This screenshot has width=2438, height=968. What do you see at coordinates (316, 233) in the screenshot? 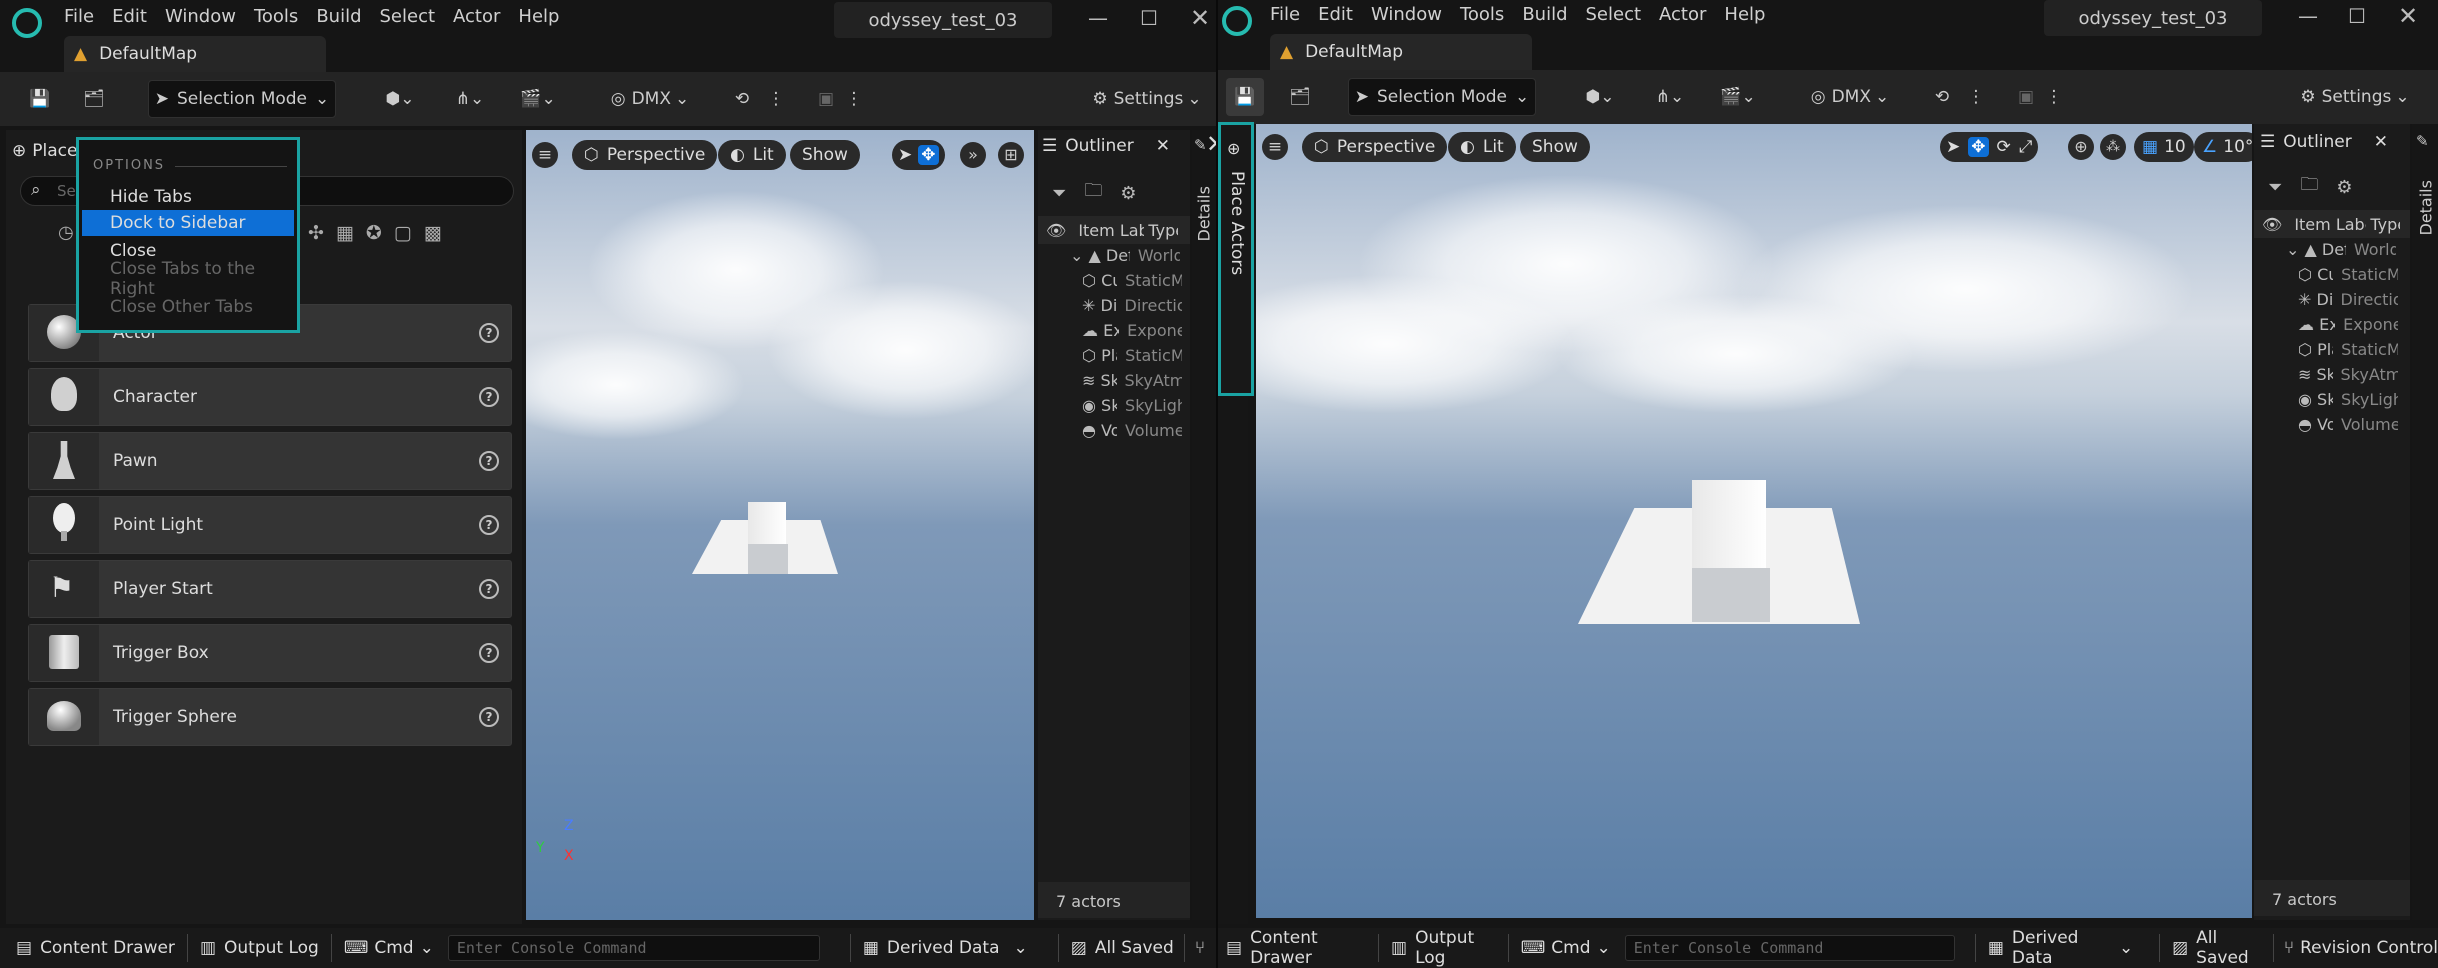
I see `visual-effects-icon: ✣` at bounding box center [316, 233].